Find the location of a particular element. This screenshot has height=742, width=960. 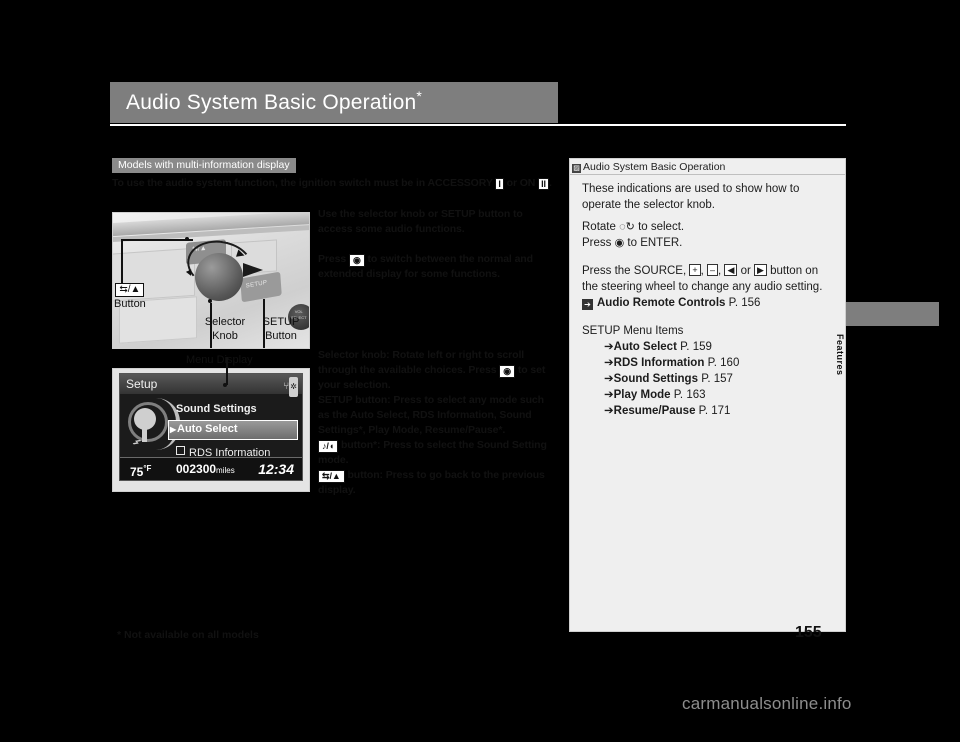

leader-dot-knob is located at coordinates (210, 301).